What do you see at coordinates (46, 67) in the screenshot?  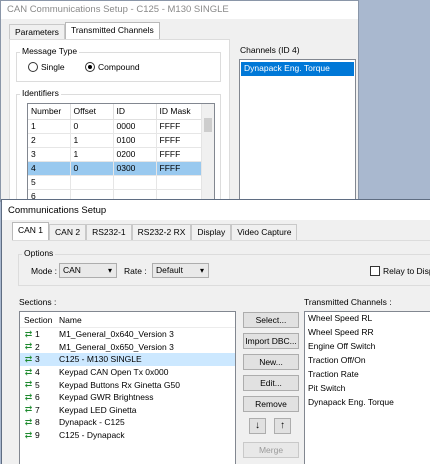 I see `radio-single: Single` at bounding box center [46, 67].